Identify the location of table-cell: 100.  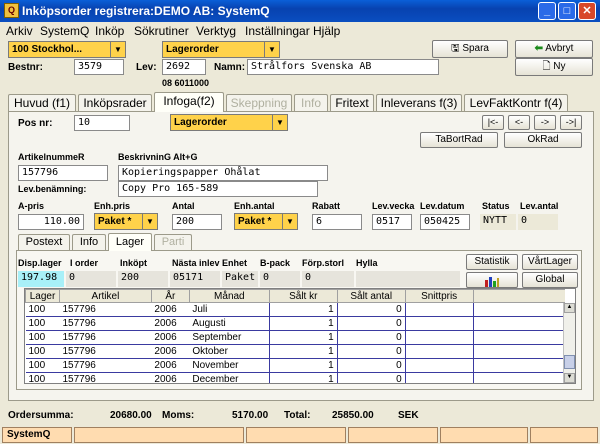
(42, 377).